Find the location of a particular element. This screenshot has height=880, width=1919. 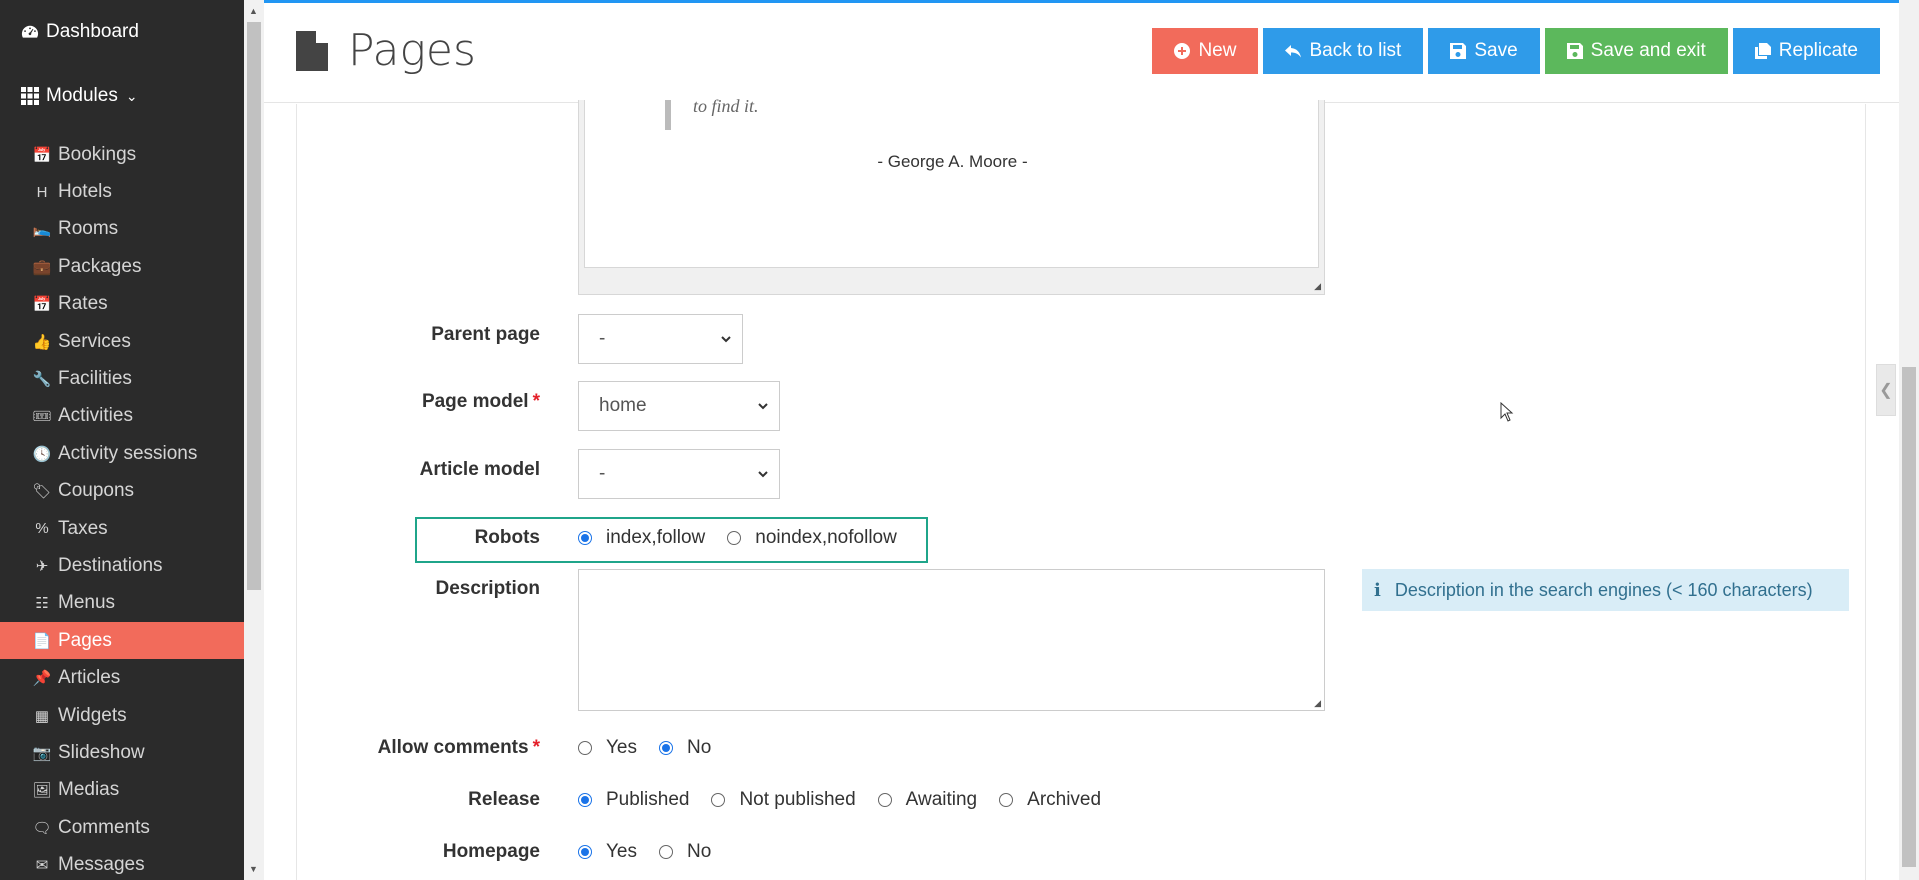

sidebar-item-label: Messages is located at coordinates (101, 865).